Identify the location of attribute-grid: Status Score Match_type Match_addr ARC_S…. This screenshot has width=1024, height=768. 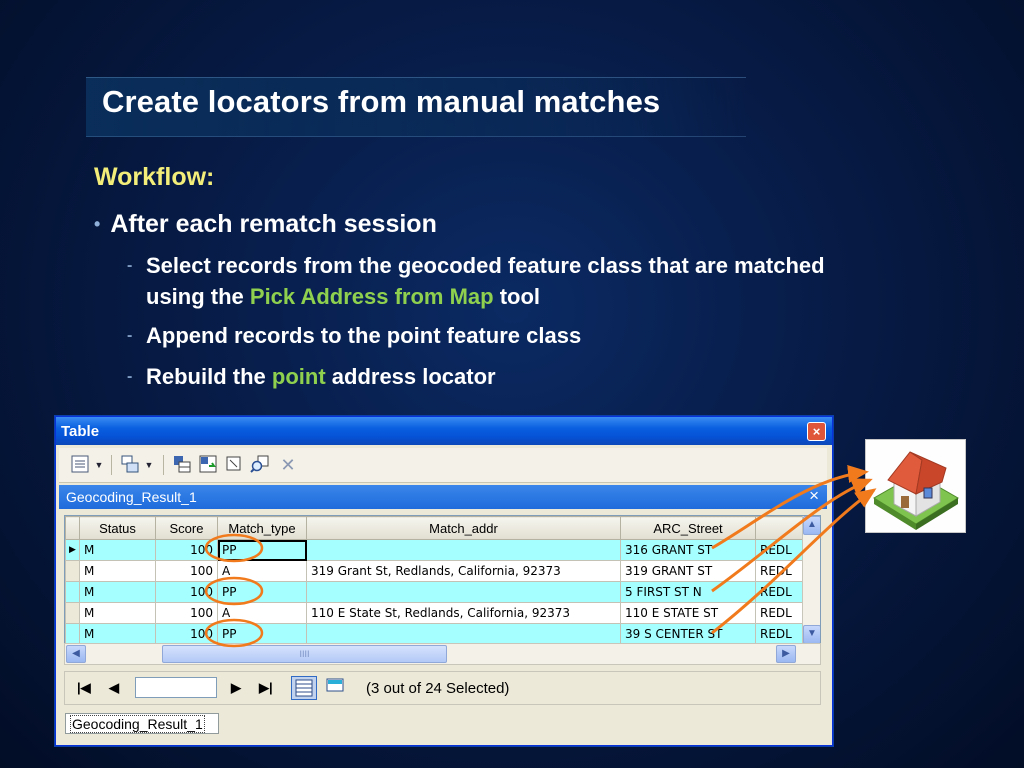
(442, 580).